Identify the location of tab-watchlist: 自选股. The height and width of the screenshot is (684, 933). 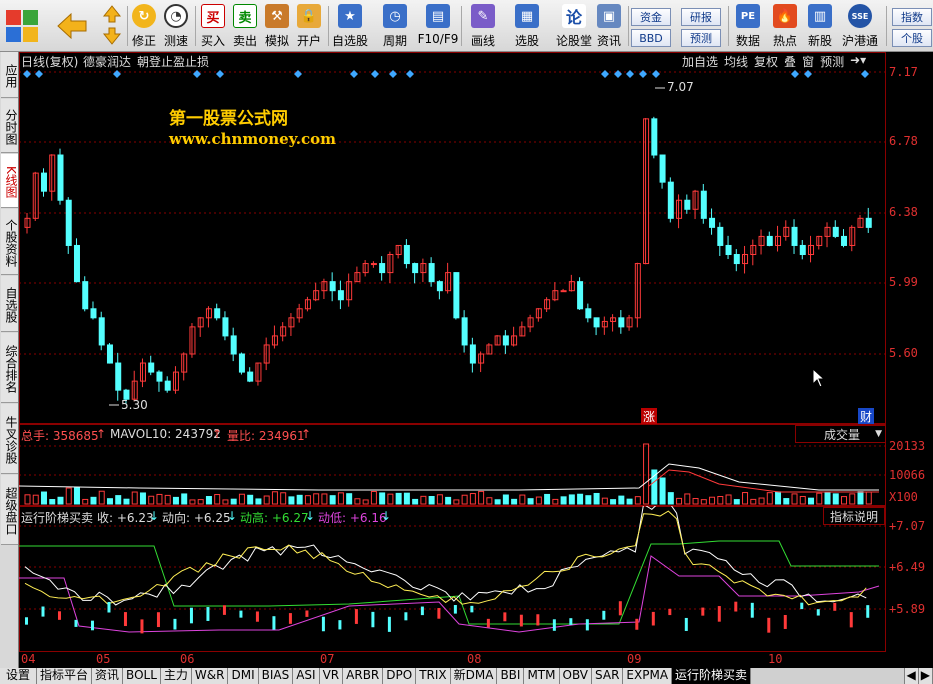
(9, 304).